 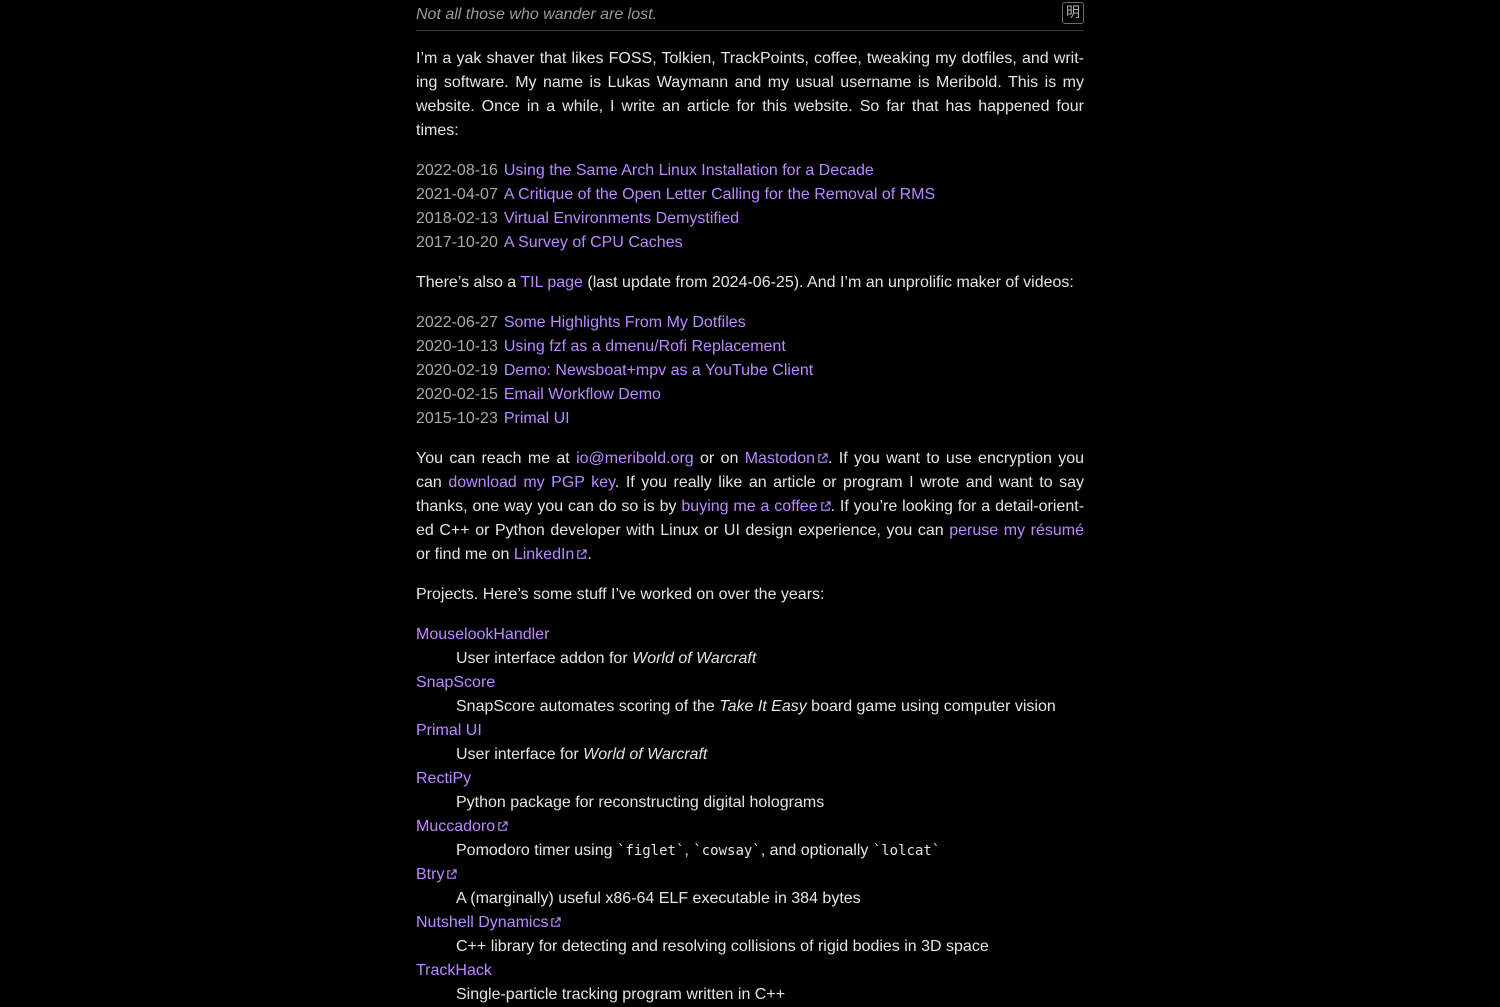 I want to click on project-link: Muccadoro, so click(x=462, y=826).